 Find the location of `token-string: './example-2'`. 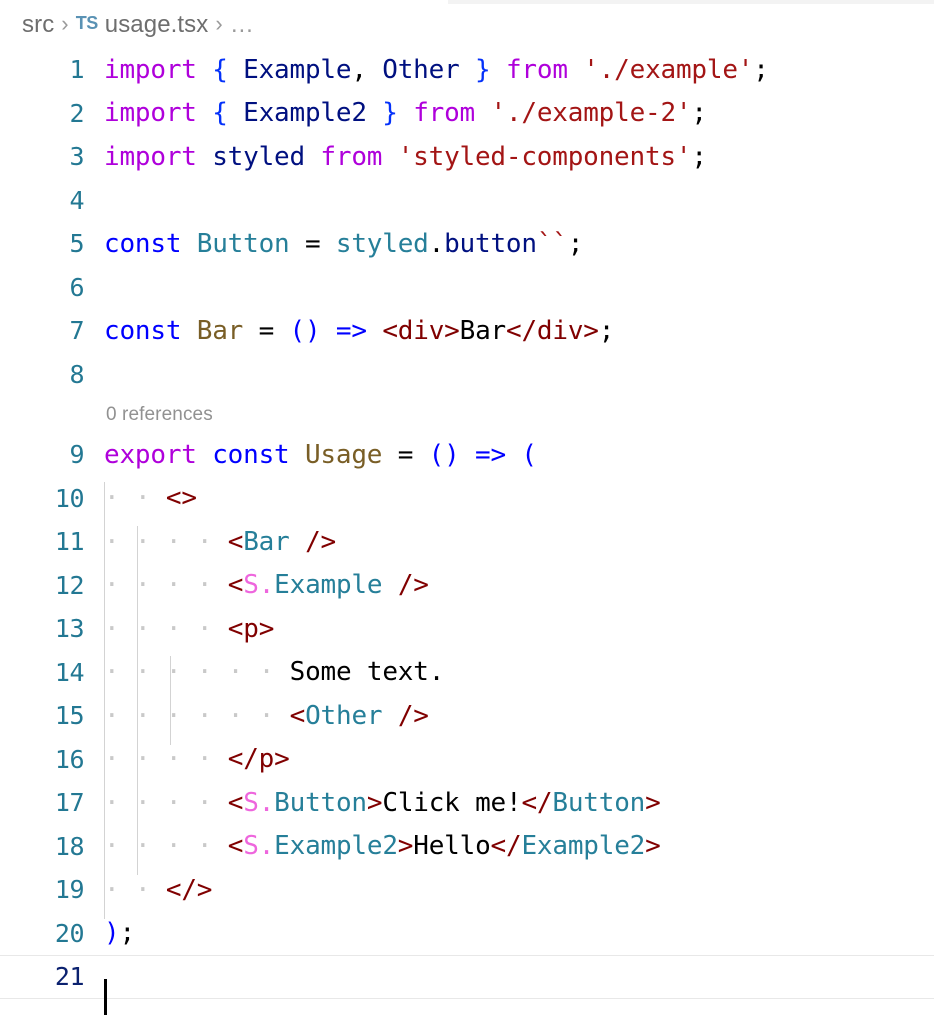

token-string: './example-2' is located at coordinates (591, 113).